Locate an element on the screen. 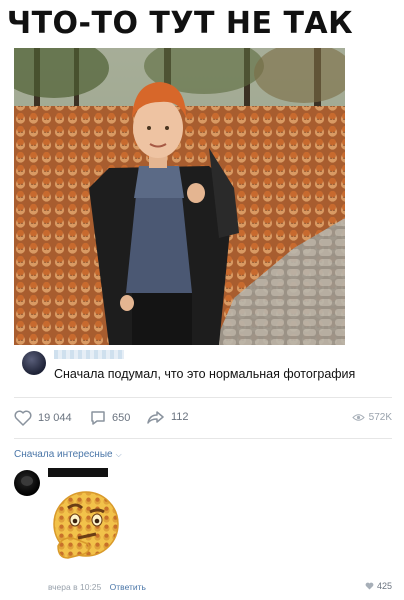  comment-meta: вчера в 10:25 Ответить is located at coordinates (97, 587).